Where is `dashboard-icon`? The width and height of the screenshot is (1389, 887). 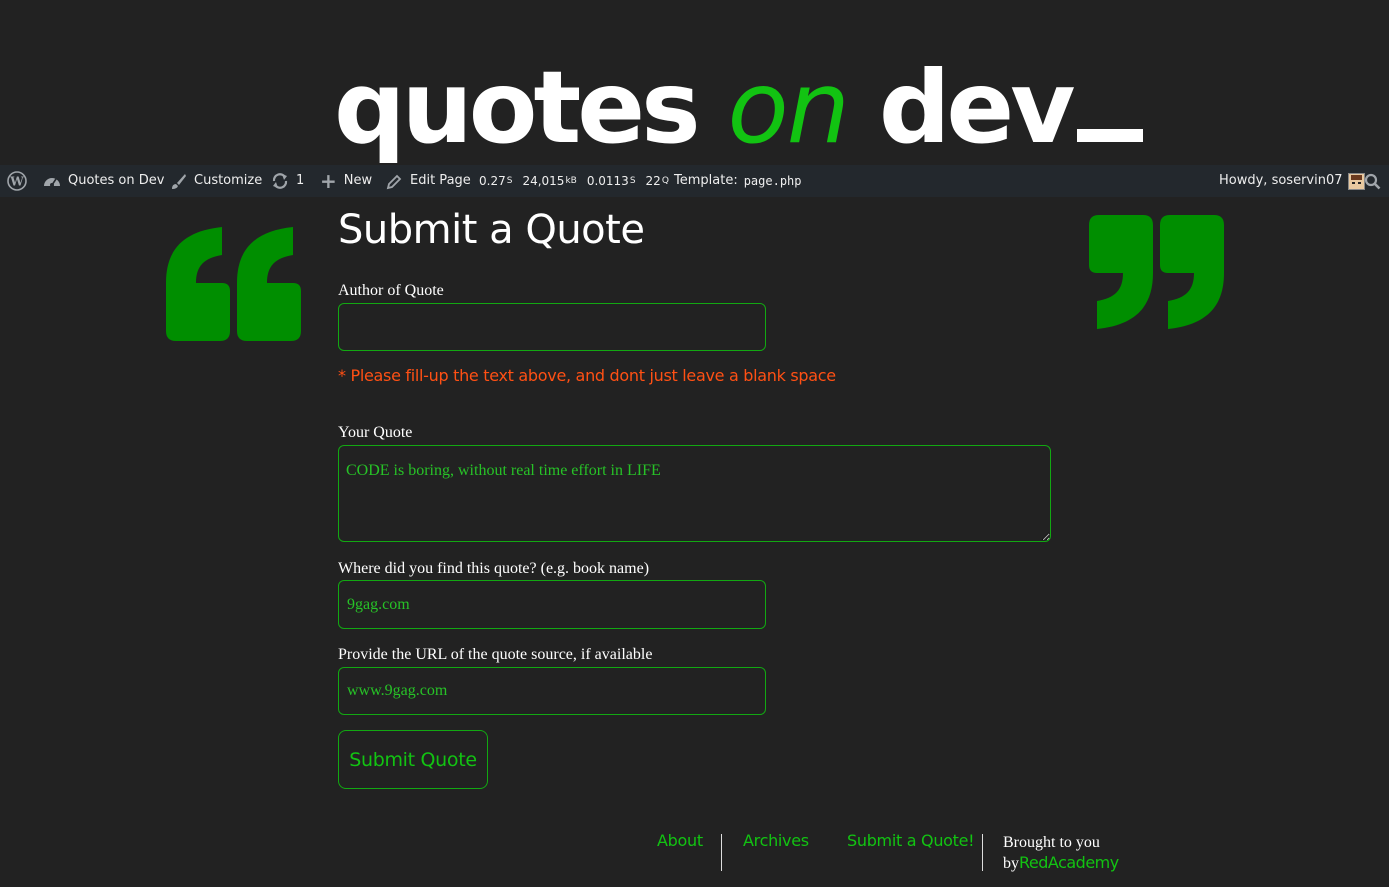
dashboard-icon is located at coordinates (52, 182).